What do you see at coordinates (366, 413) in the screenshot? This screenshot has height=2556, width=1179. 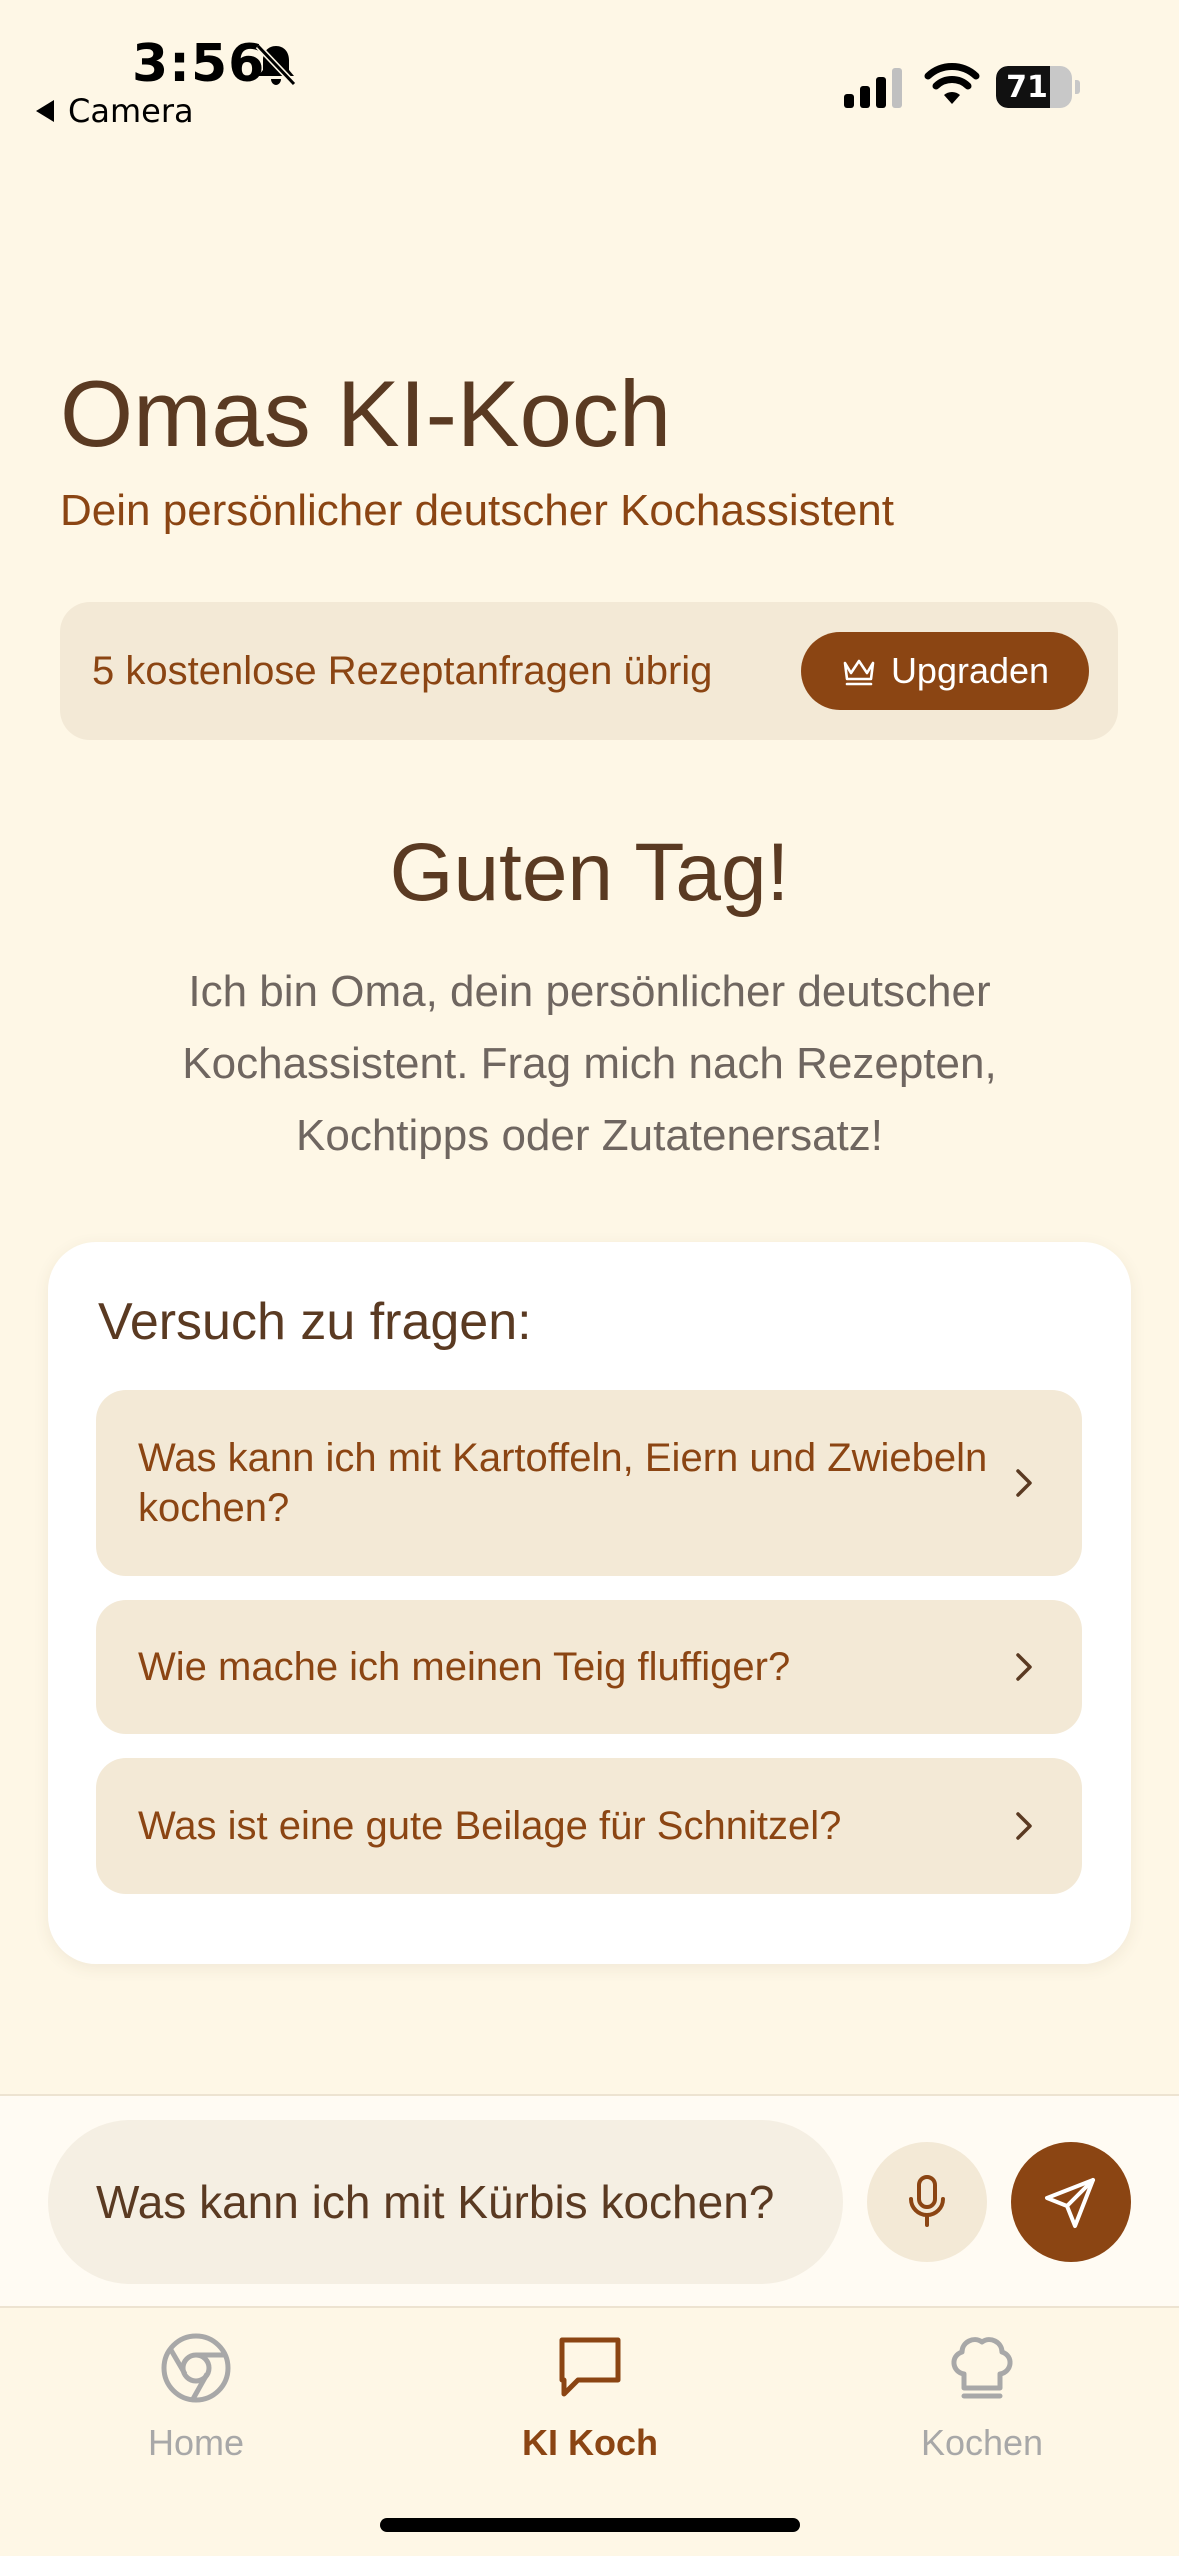 I see `app-title: Omas KI-Koch` at bounding box center [366, 413].